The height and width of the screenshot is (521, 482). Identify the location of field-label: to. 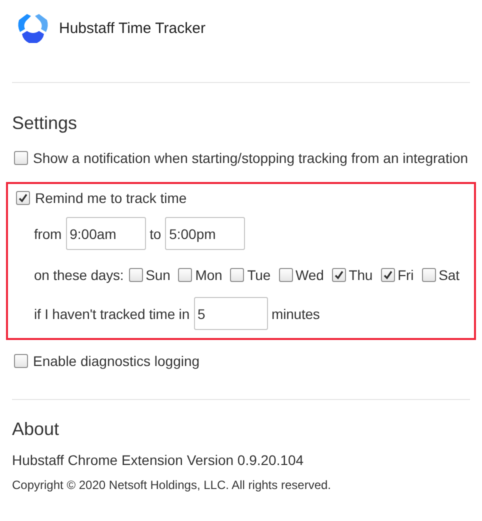
(156, 234).